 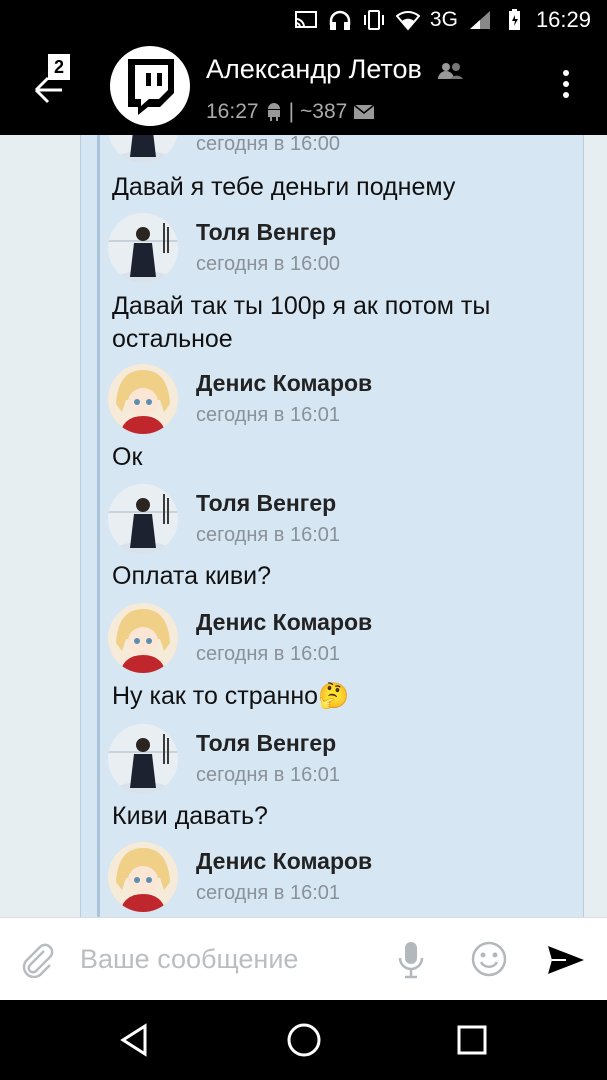 I want to click on message-count: ~387, so click(x=324, y=111).